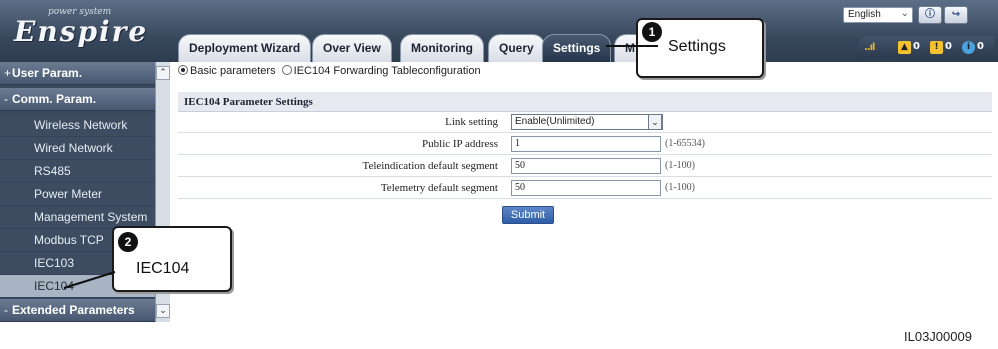 The width and height of the screenshot is (998, 349). I want to click on sidebar-group-comm-param: - Comm. Param., so click(77, 99).